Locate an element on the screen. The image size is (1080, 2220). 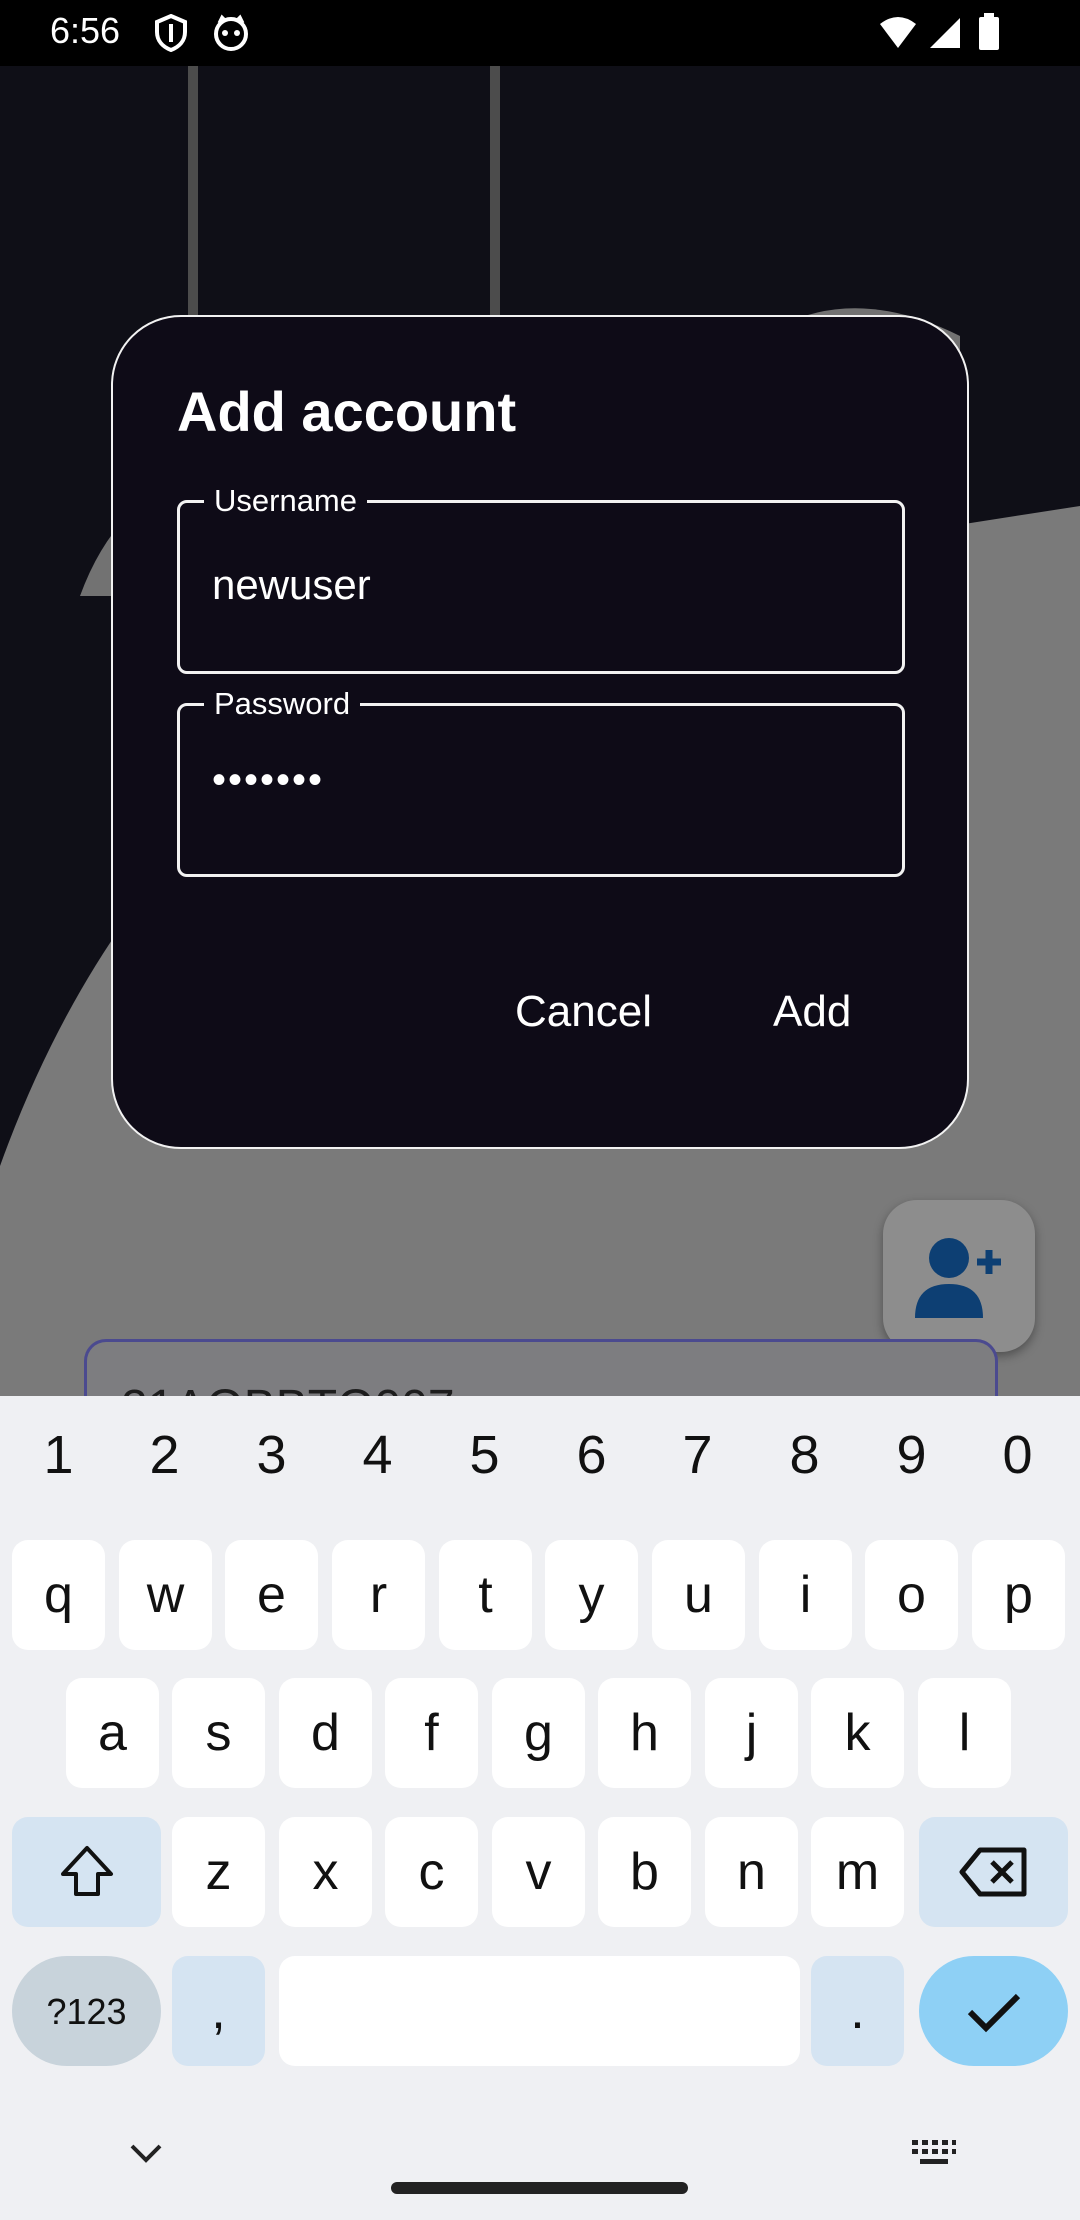
key-h: h is located at coordinates (644, 1733).